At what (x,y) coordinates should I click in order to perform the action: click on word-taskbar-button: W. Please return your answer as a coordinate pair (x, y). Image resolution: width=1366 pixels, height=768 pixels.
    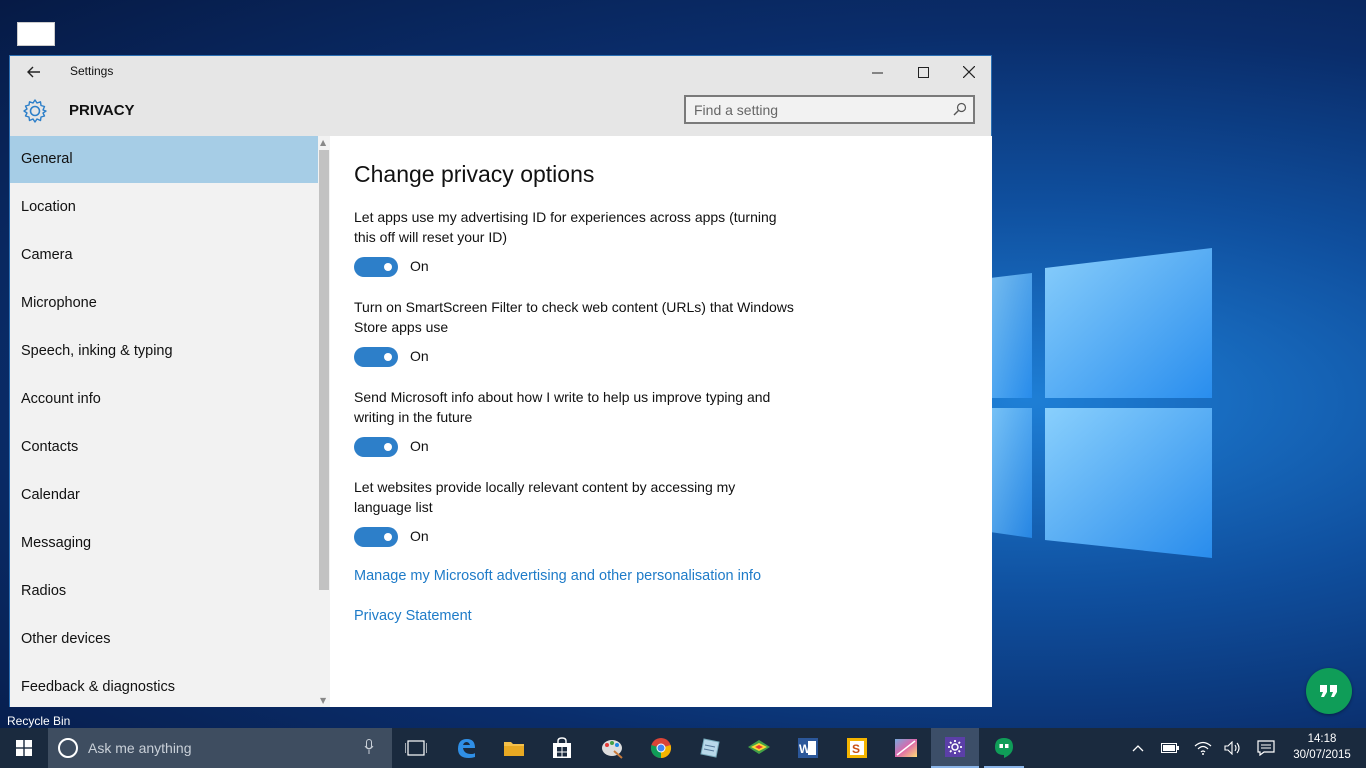
    Looking at the image, I should click on (808, 748).